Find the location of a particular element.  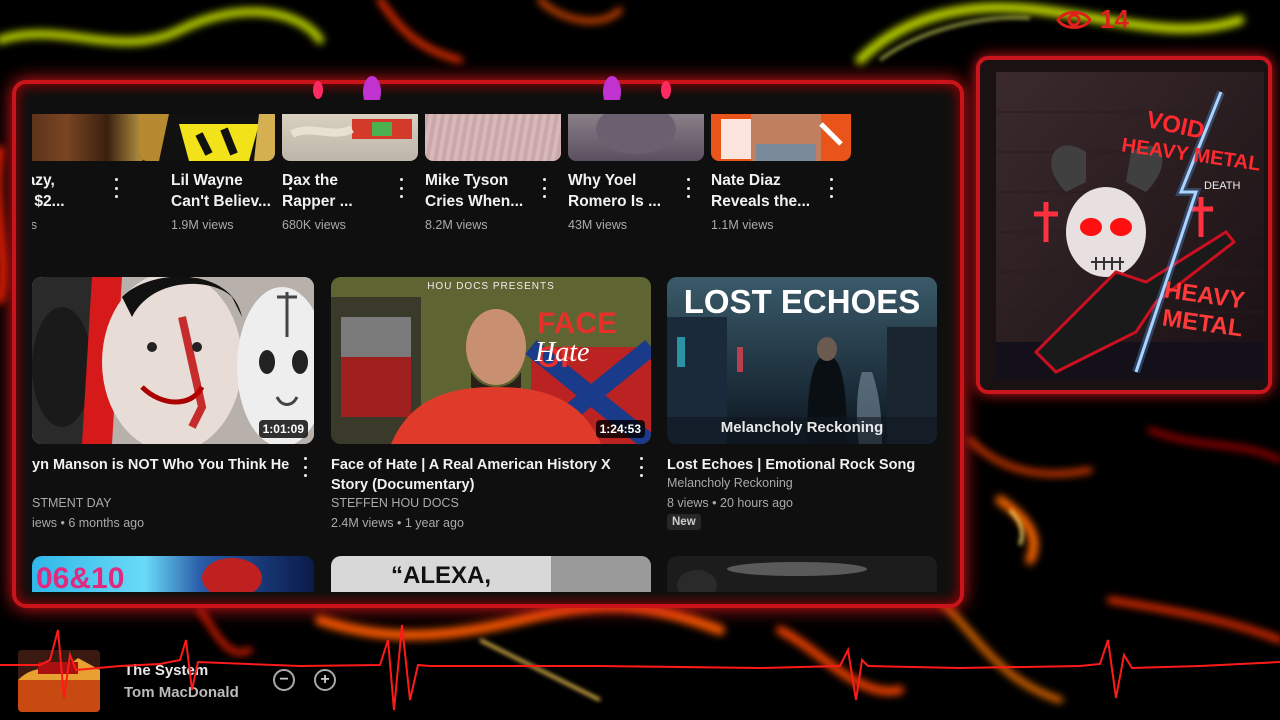

video-duration: 1:01:09 is located at coordinates (283, 429).